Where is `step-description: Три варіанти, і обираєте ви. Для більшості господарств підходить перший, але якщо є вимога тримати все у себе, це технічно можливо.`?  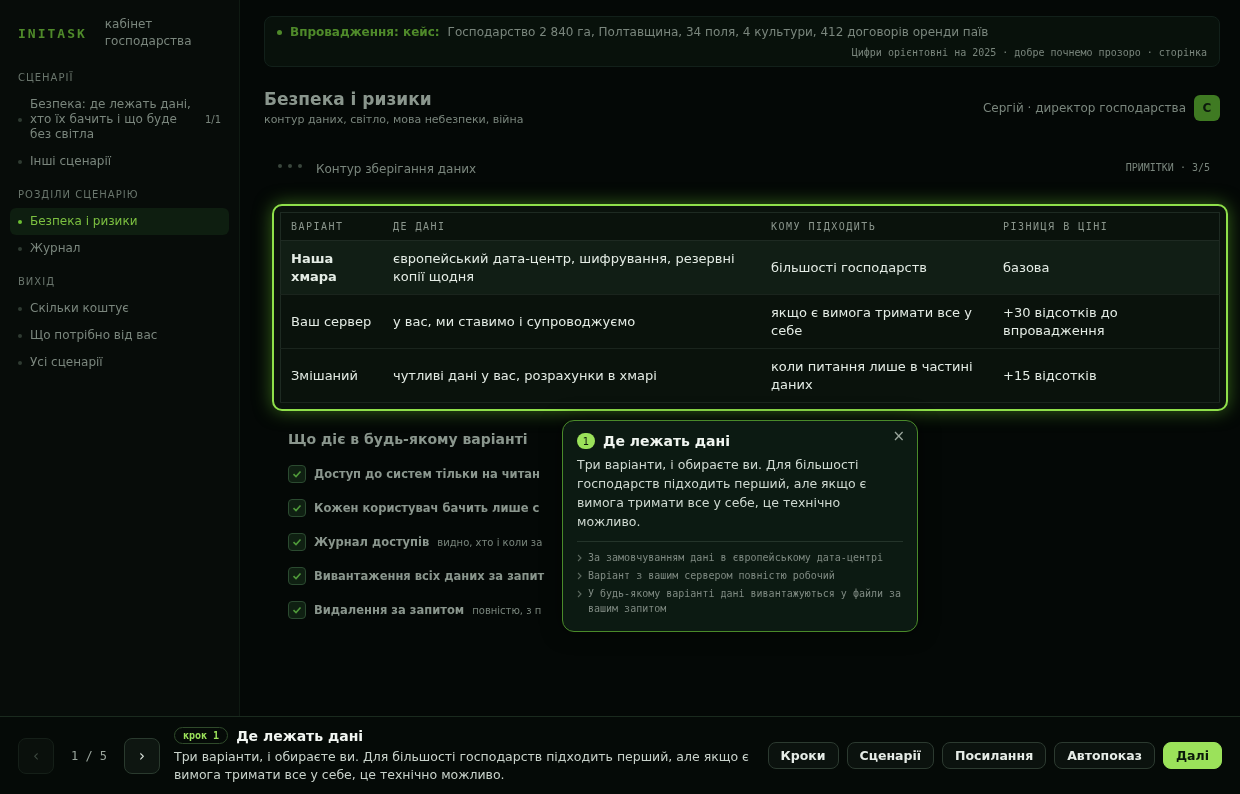
step-description: Три варіанти, і обираєте ви. Для більшості господарств підходить перший, але якщо є вимога тримати все у себе, це технічно можливо. is located at coordinates (462, 766).